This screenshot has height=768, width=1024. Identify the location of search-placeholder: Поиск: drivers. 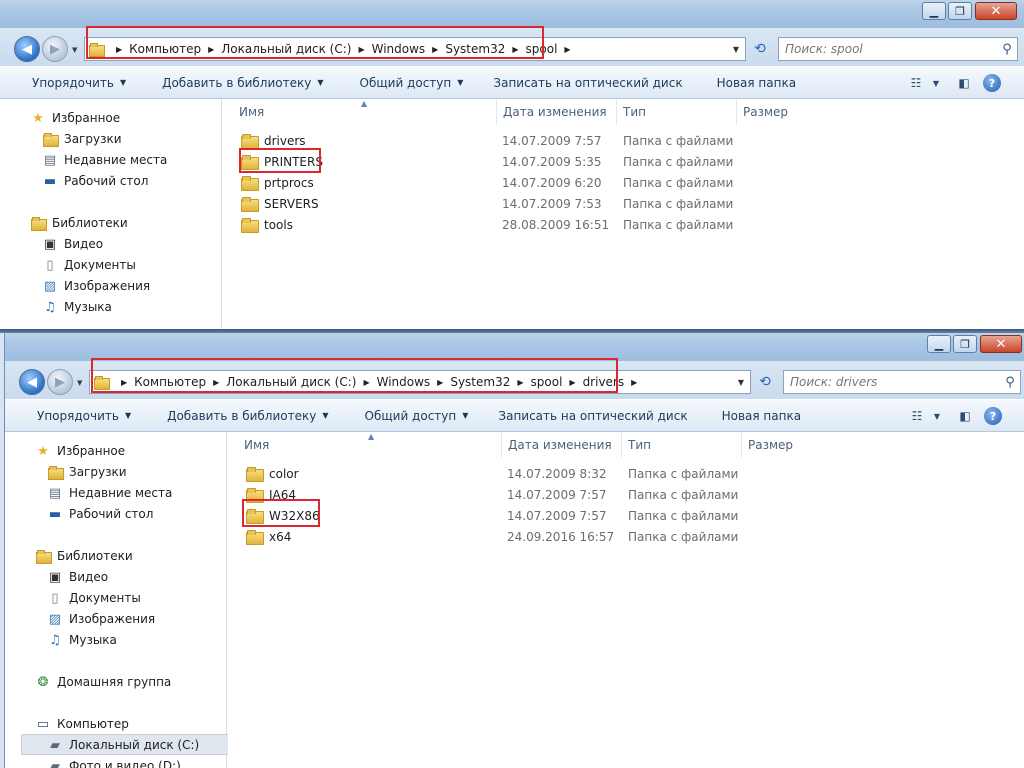
(895, 382).